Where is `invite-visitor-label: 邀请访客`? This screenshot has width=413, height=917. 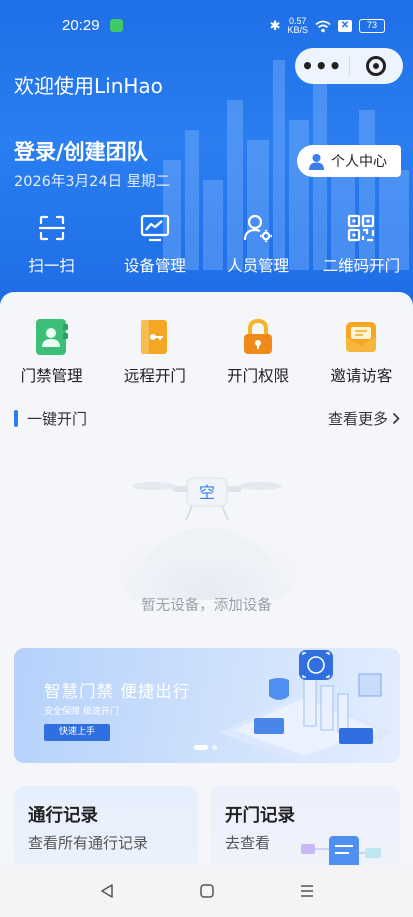 invite-visitor-label: 邀请访客 is located at coordinates (361, 376).